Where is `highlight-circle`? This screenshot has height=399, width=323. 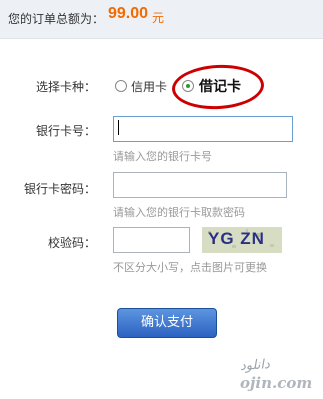 highlight-circle is located at coordinates (218, 87).